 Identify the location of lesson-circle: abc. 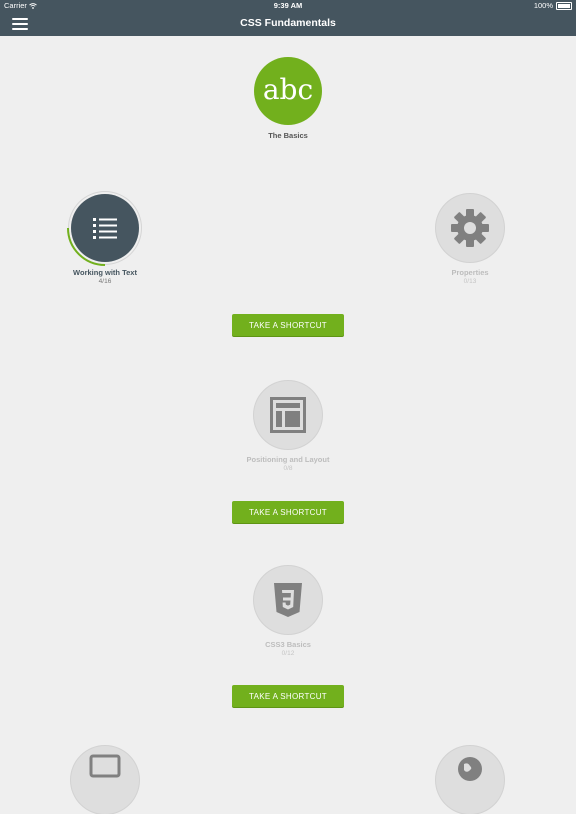
(288, 91).